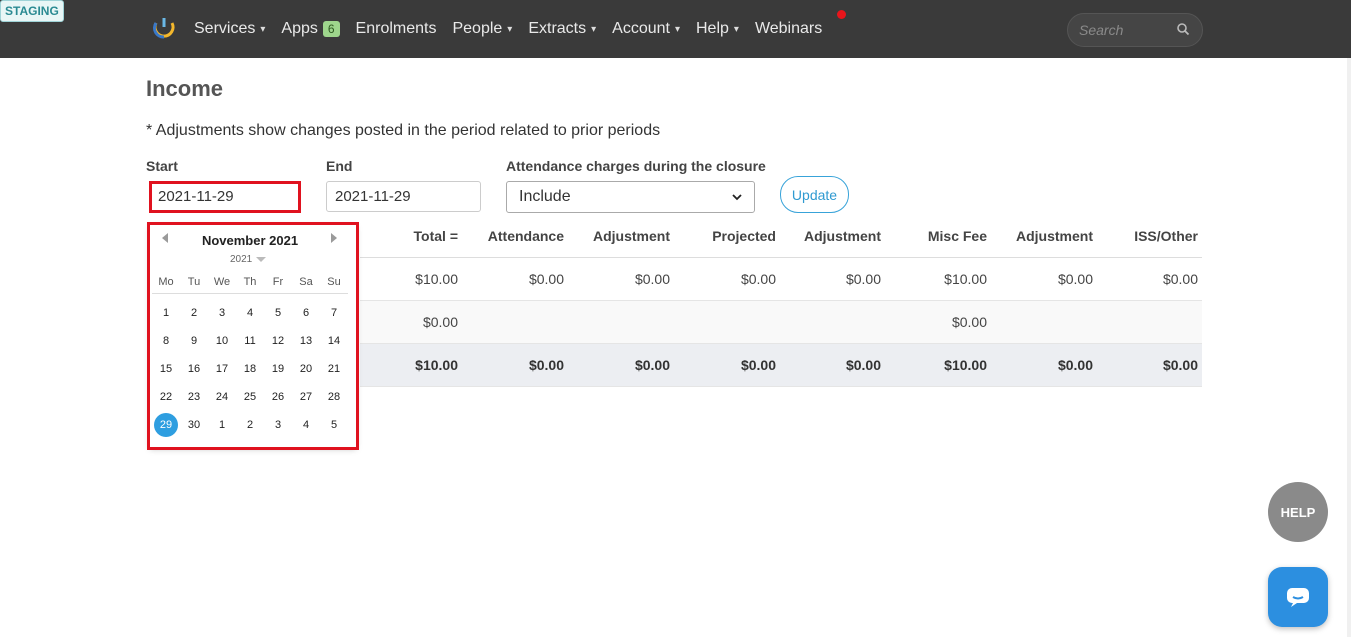 The image size is (1351, 637). I want to click on day-cell: 18, so click(250, 369).